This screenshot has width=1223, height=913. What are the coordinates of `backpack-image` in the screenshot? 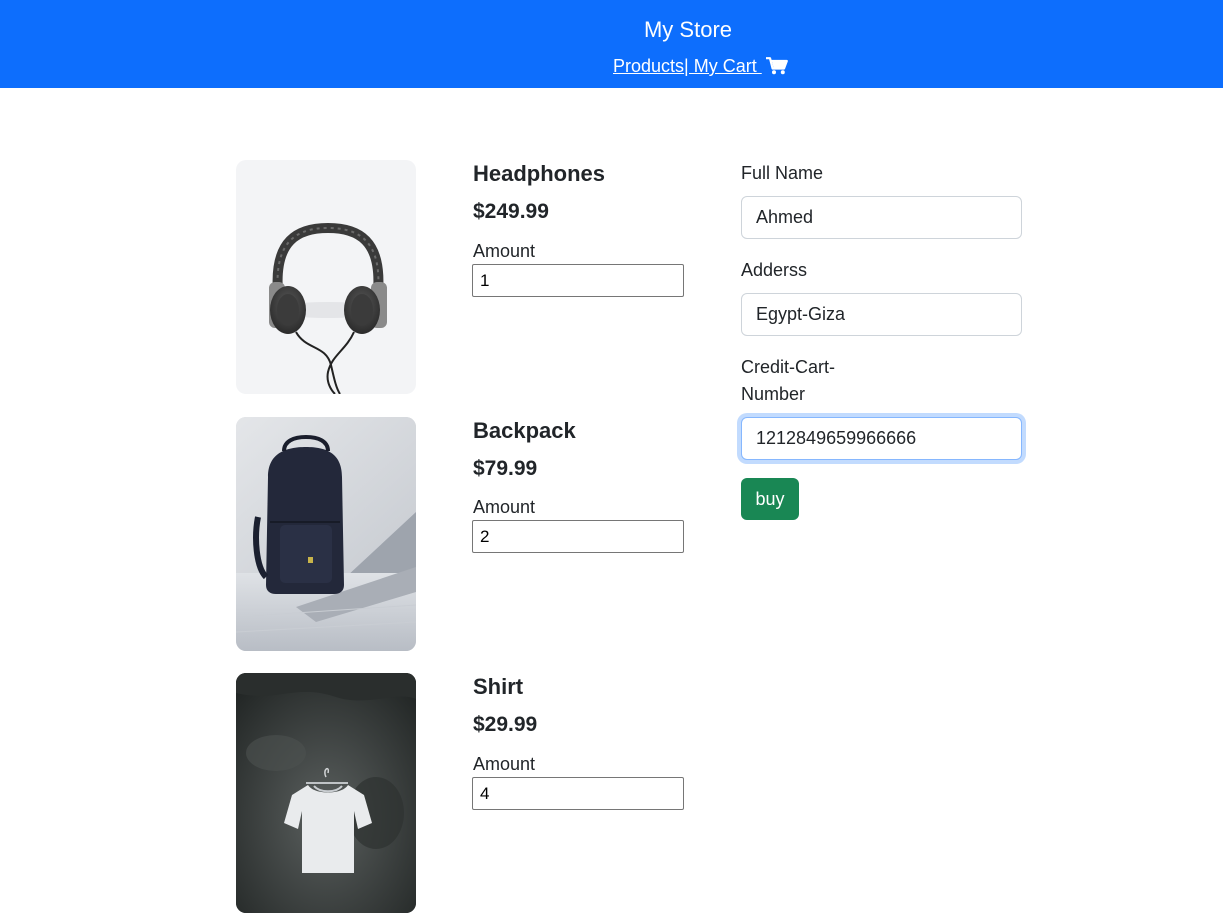 It's located at (326, 534).